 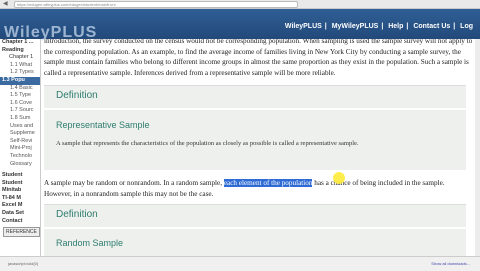 I want to click on mouse-cursor-highlight, so click(x=339, y=178).